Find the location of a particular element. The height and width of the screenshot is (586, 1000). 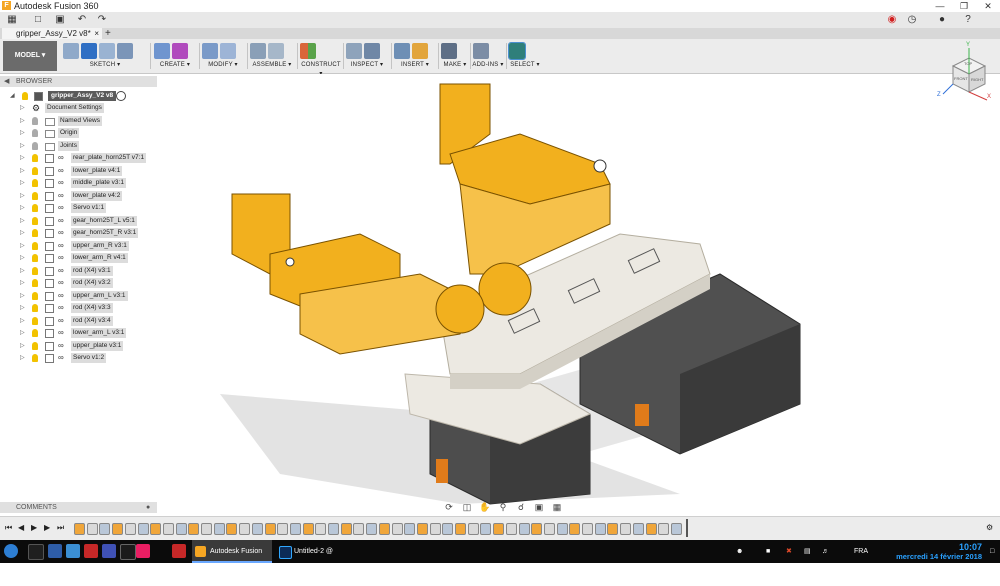

view-cube: Y X Z TOP FRONT RIGHT is located at coordinates (965, 73).